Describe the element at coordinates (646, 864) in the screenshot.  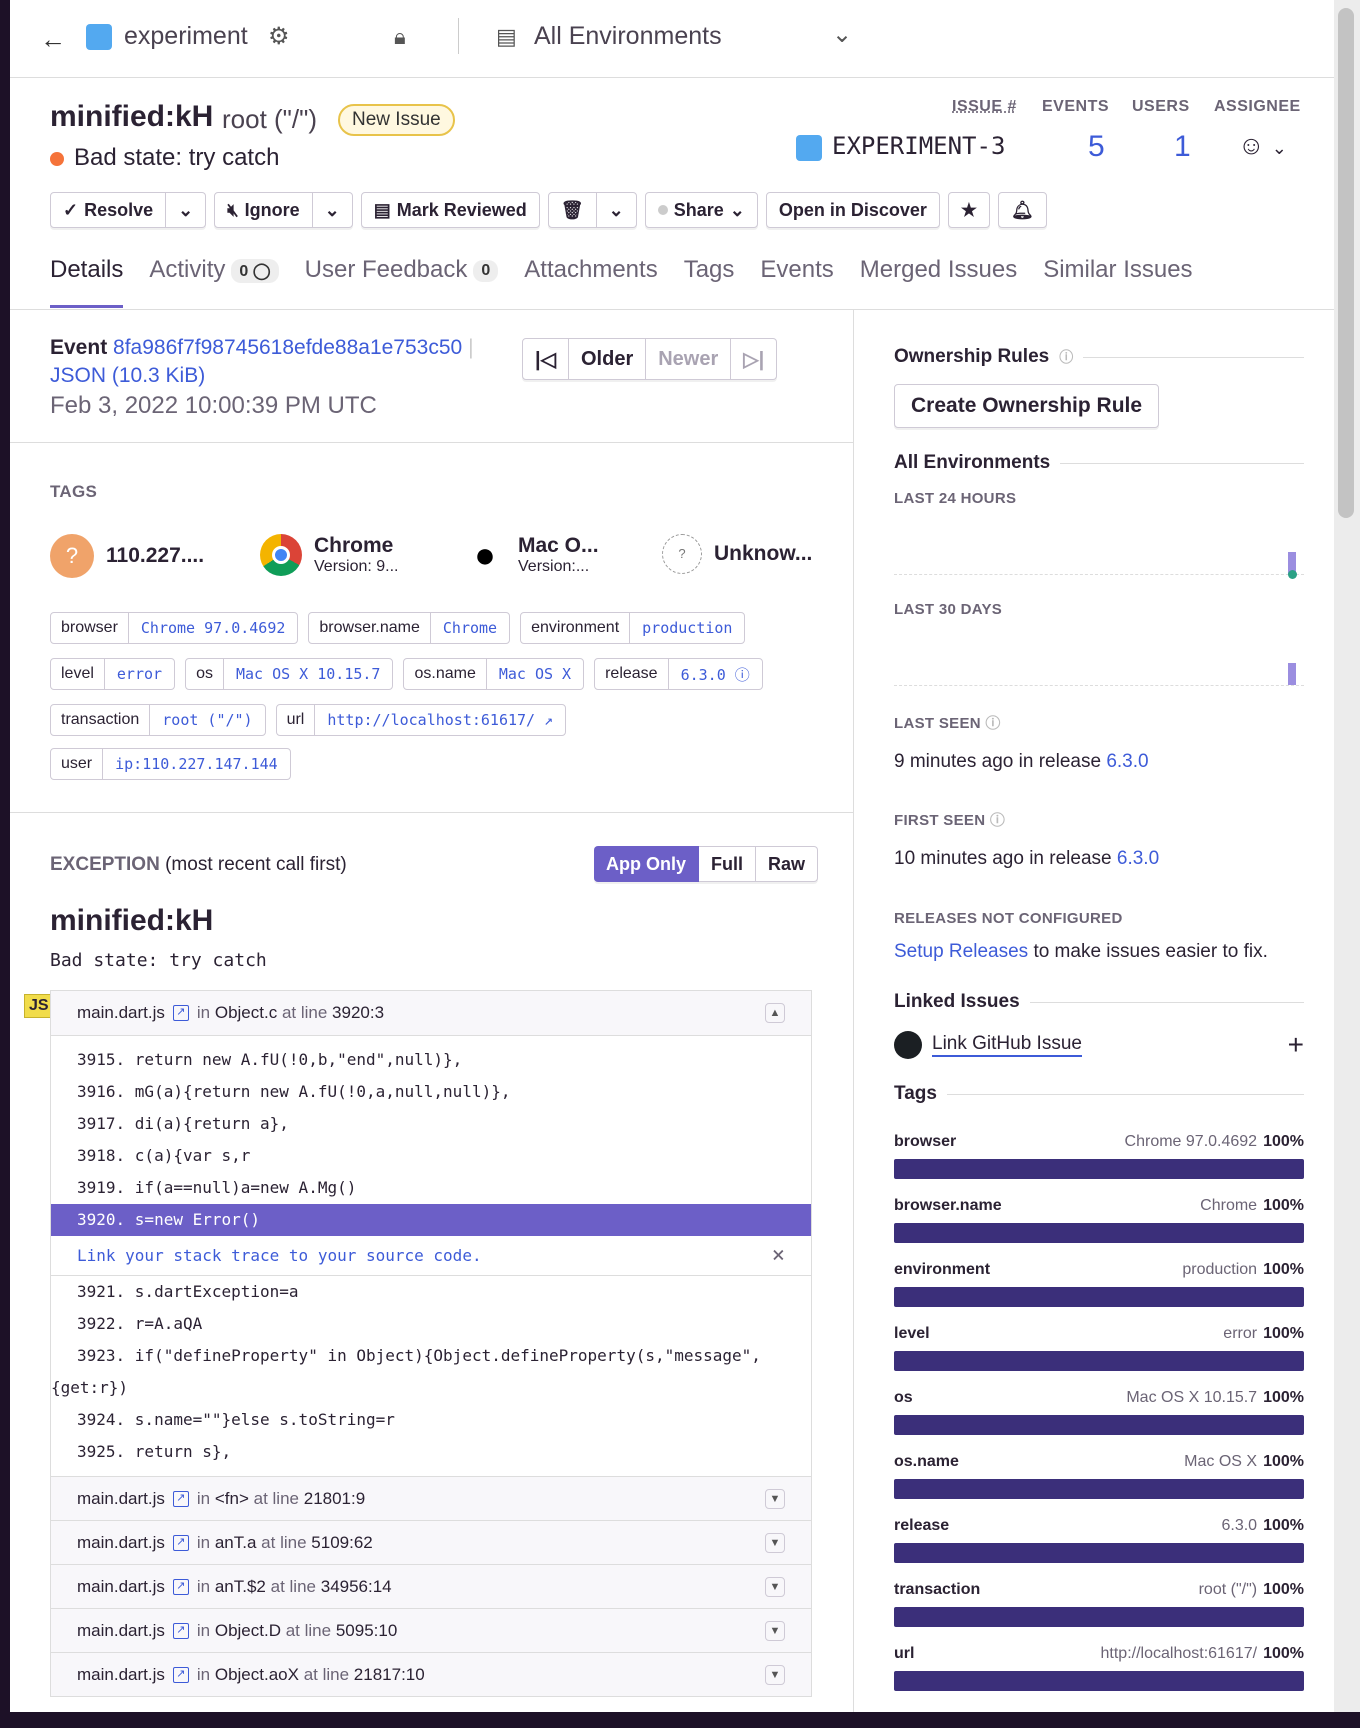
I see `app-only-button: App Only` at that location.